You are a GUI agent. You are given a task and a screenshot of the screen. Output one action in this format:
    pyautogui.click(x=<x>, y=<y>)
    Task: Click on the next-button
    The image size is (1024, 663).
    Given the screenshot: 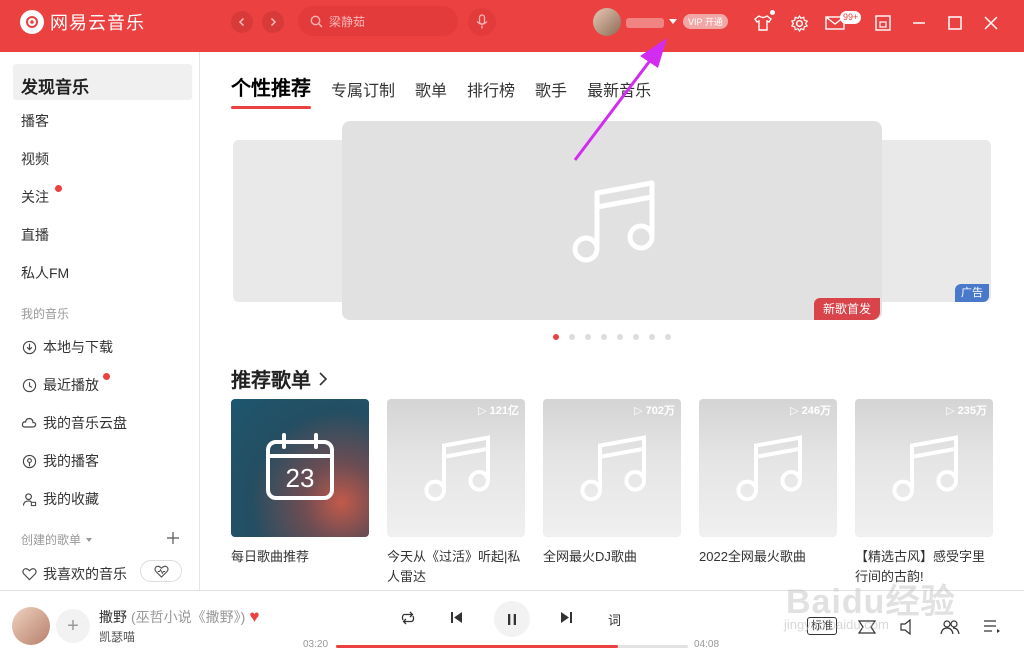 What is the action you would take?
    pyautogui.click(x=566, y=617)
    